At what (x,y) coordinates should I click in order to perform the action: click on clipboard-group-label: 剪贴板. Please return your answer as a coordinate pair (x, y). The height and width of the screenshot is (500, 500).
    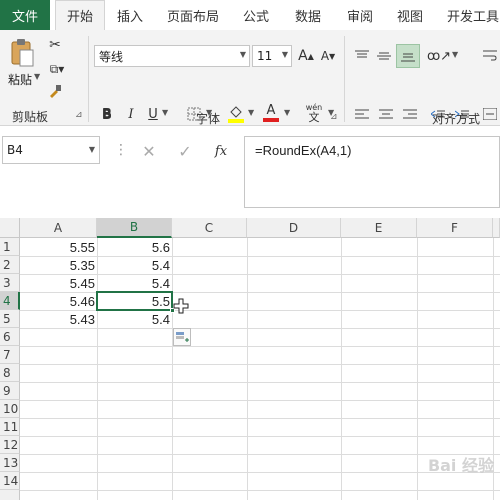
    Looking at the image, I should click on (30, 117).